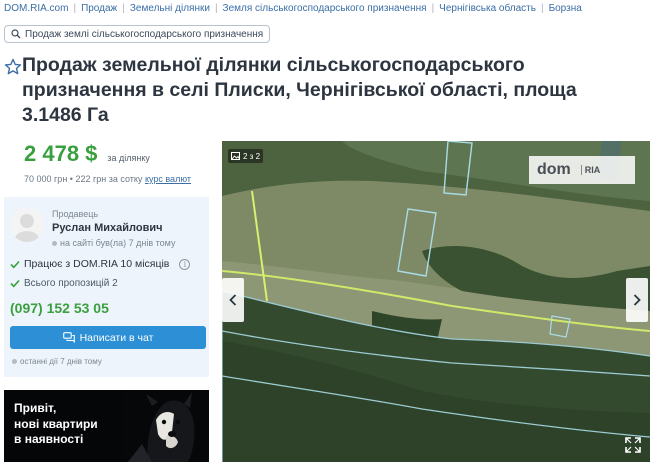 The width and height of the screenshot is (650, 462). Describe the element at coordinates (165, 426) in the screenshot. I see `banner-dog-image` at that location.